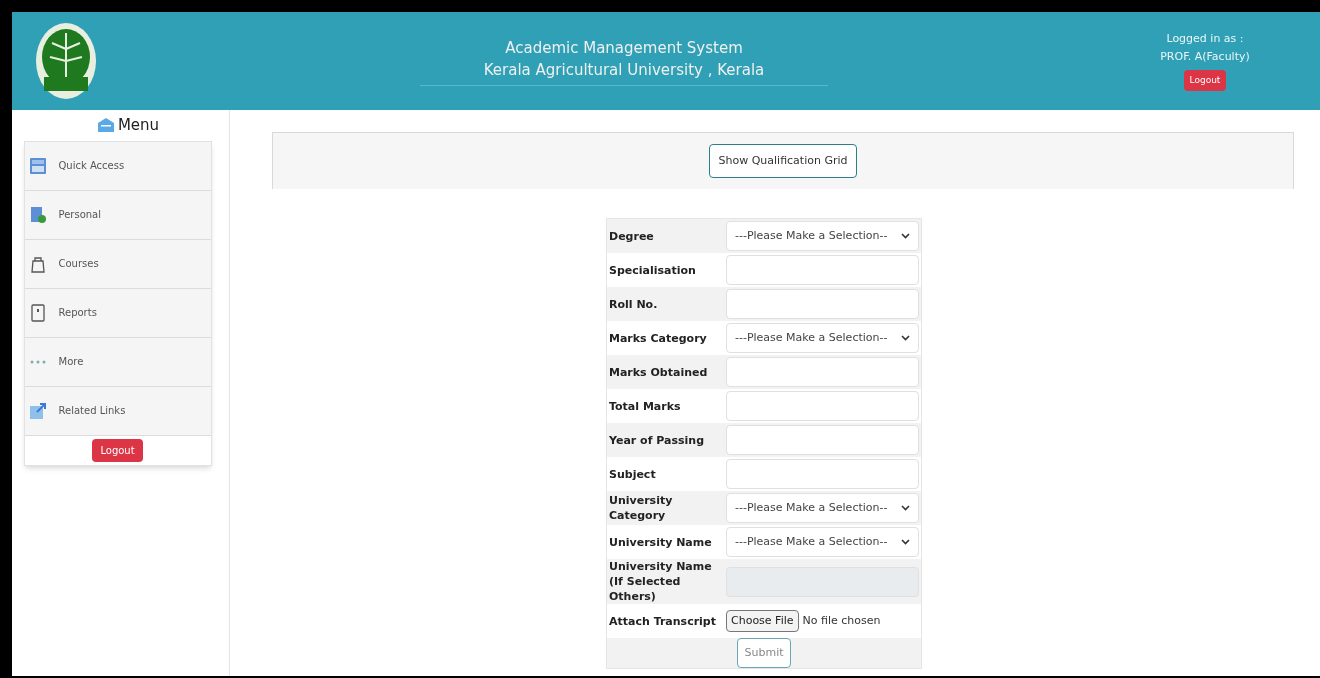 This screenshot has height=678, width=1320. What do you see at coordinates (624, 48) in the screenshot?
I see `app-title: Academic Management System` at bounding box center [624, 48].